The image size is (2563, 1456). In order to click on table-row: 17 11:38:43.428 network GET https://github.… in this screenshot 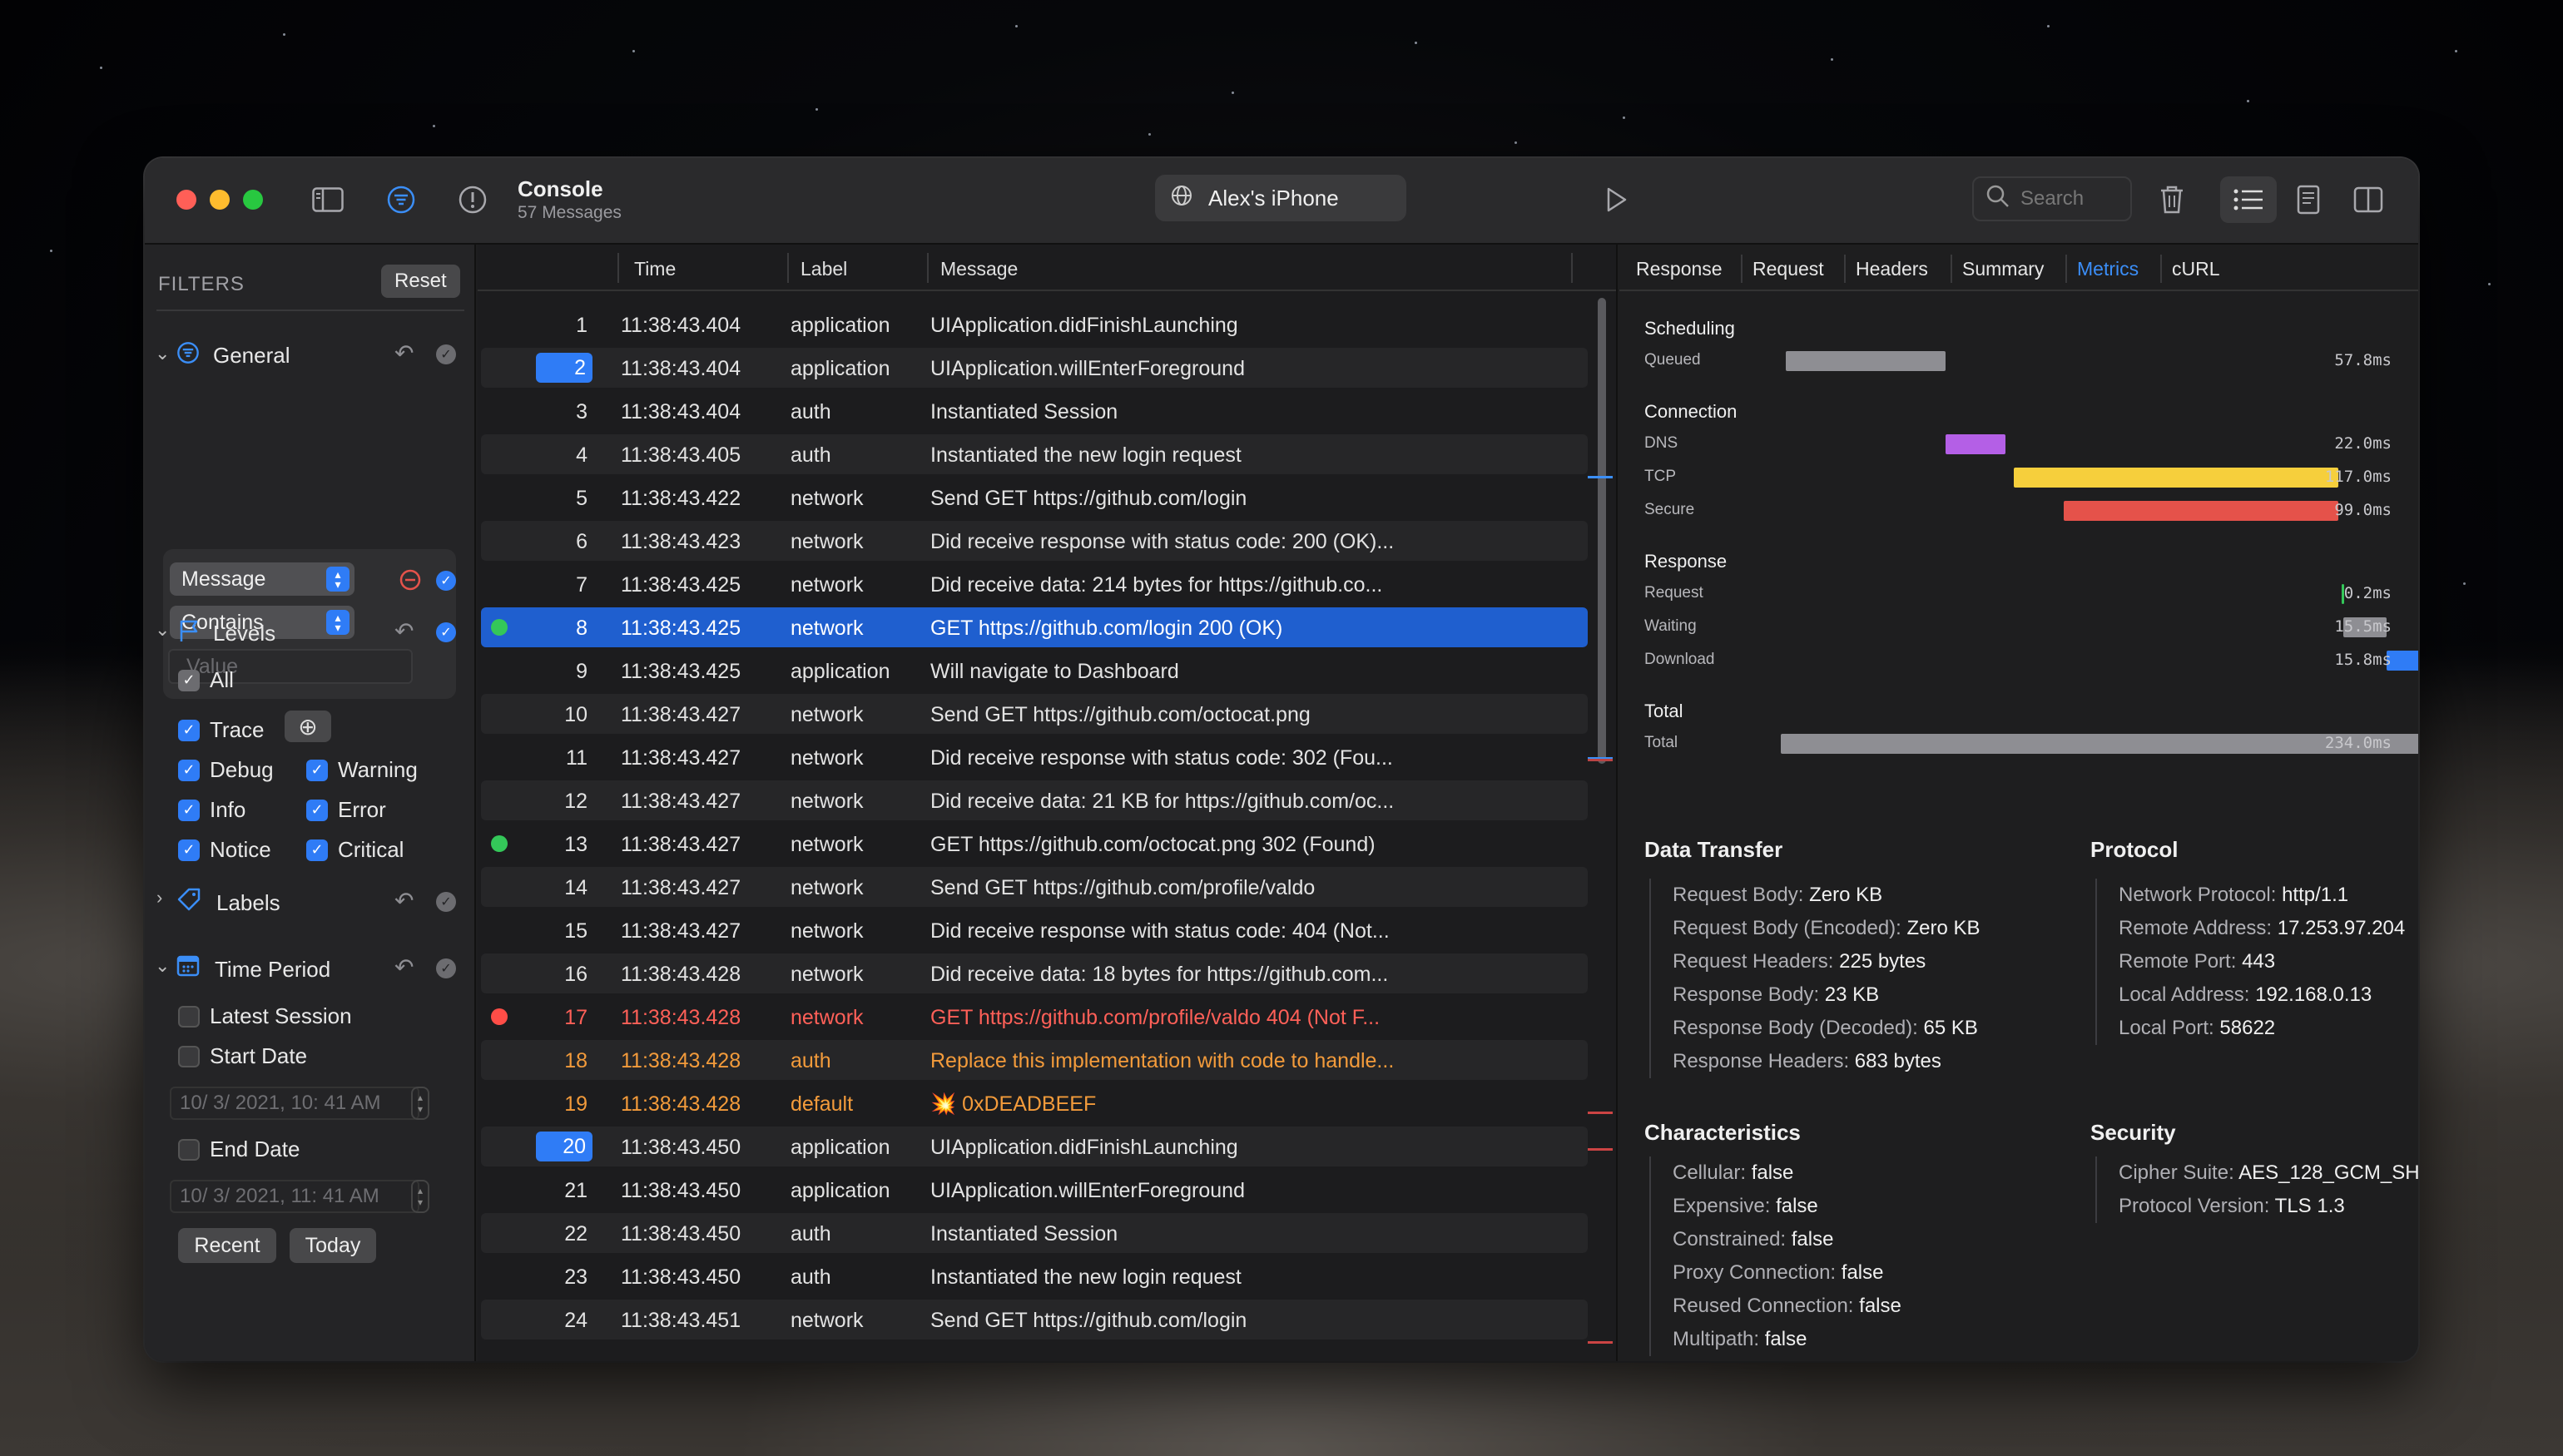, I will do `click(1035, 1017)`.